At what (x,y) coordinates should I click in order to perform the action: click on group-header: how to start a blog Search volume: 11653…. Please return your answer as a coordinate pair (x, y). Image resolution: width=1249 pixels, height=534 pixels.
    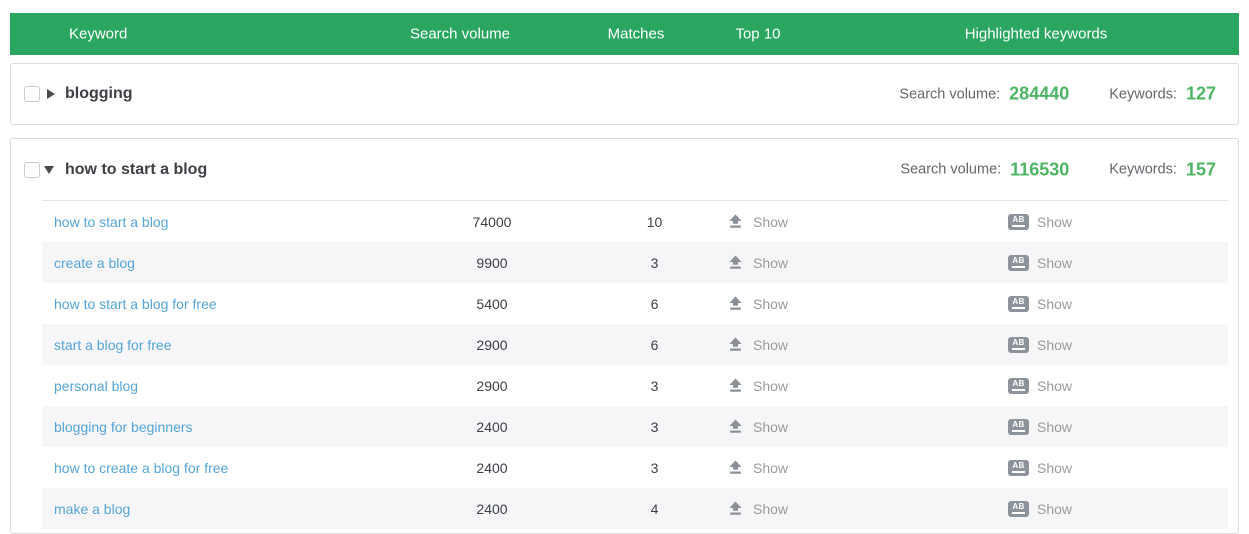
    Looking at the image, I should click on (624, 169).